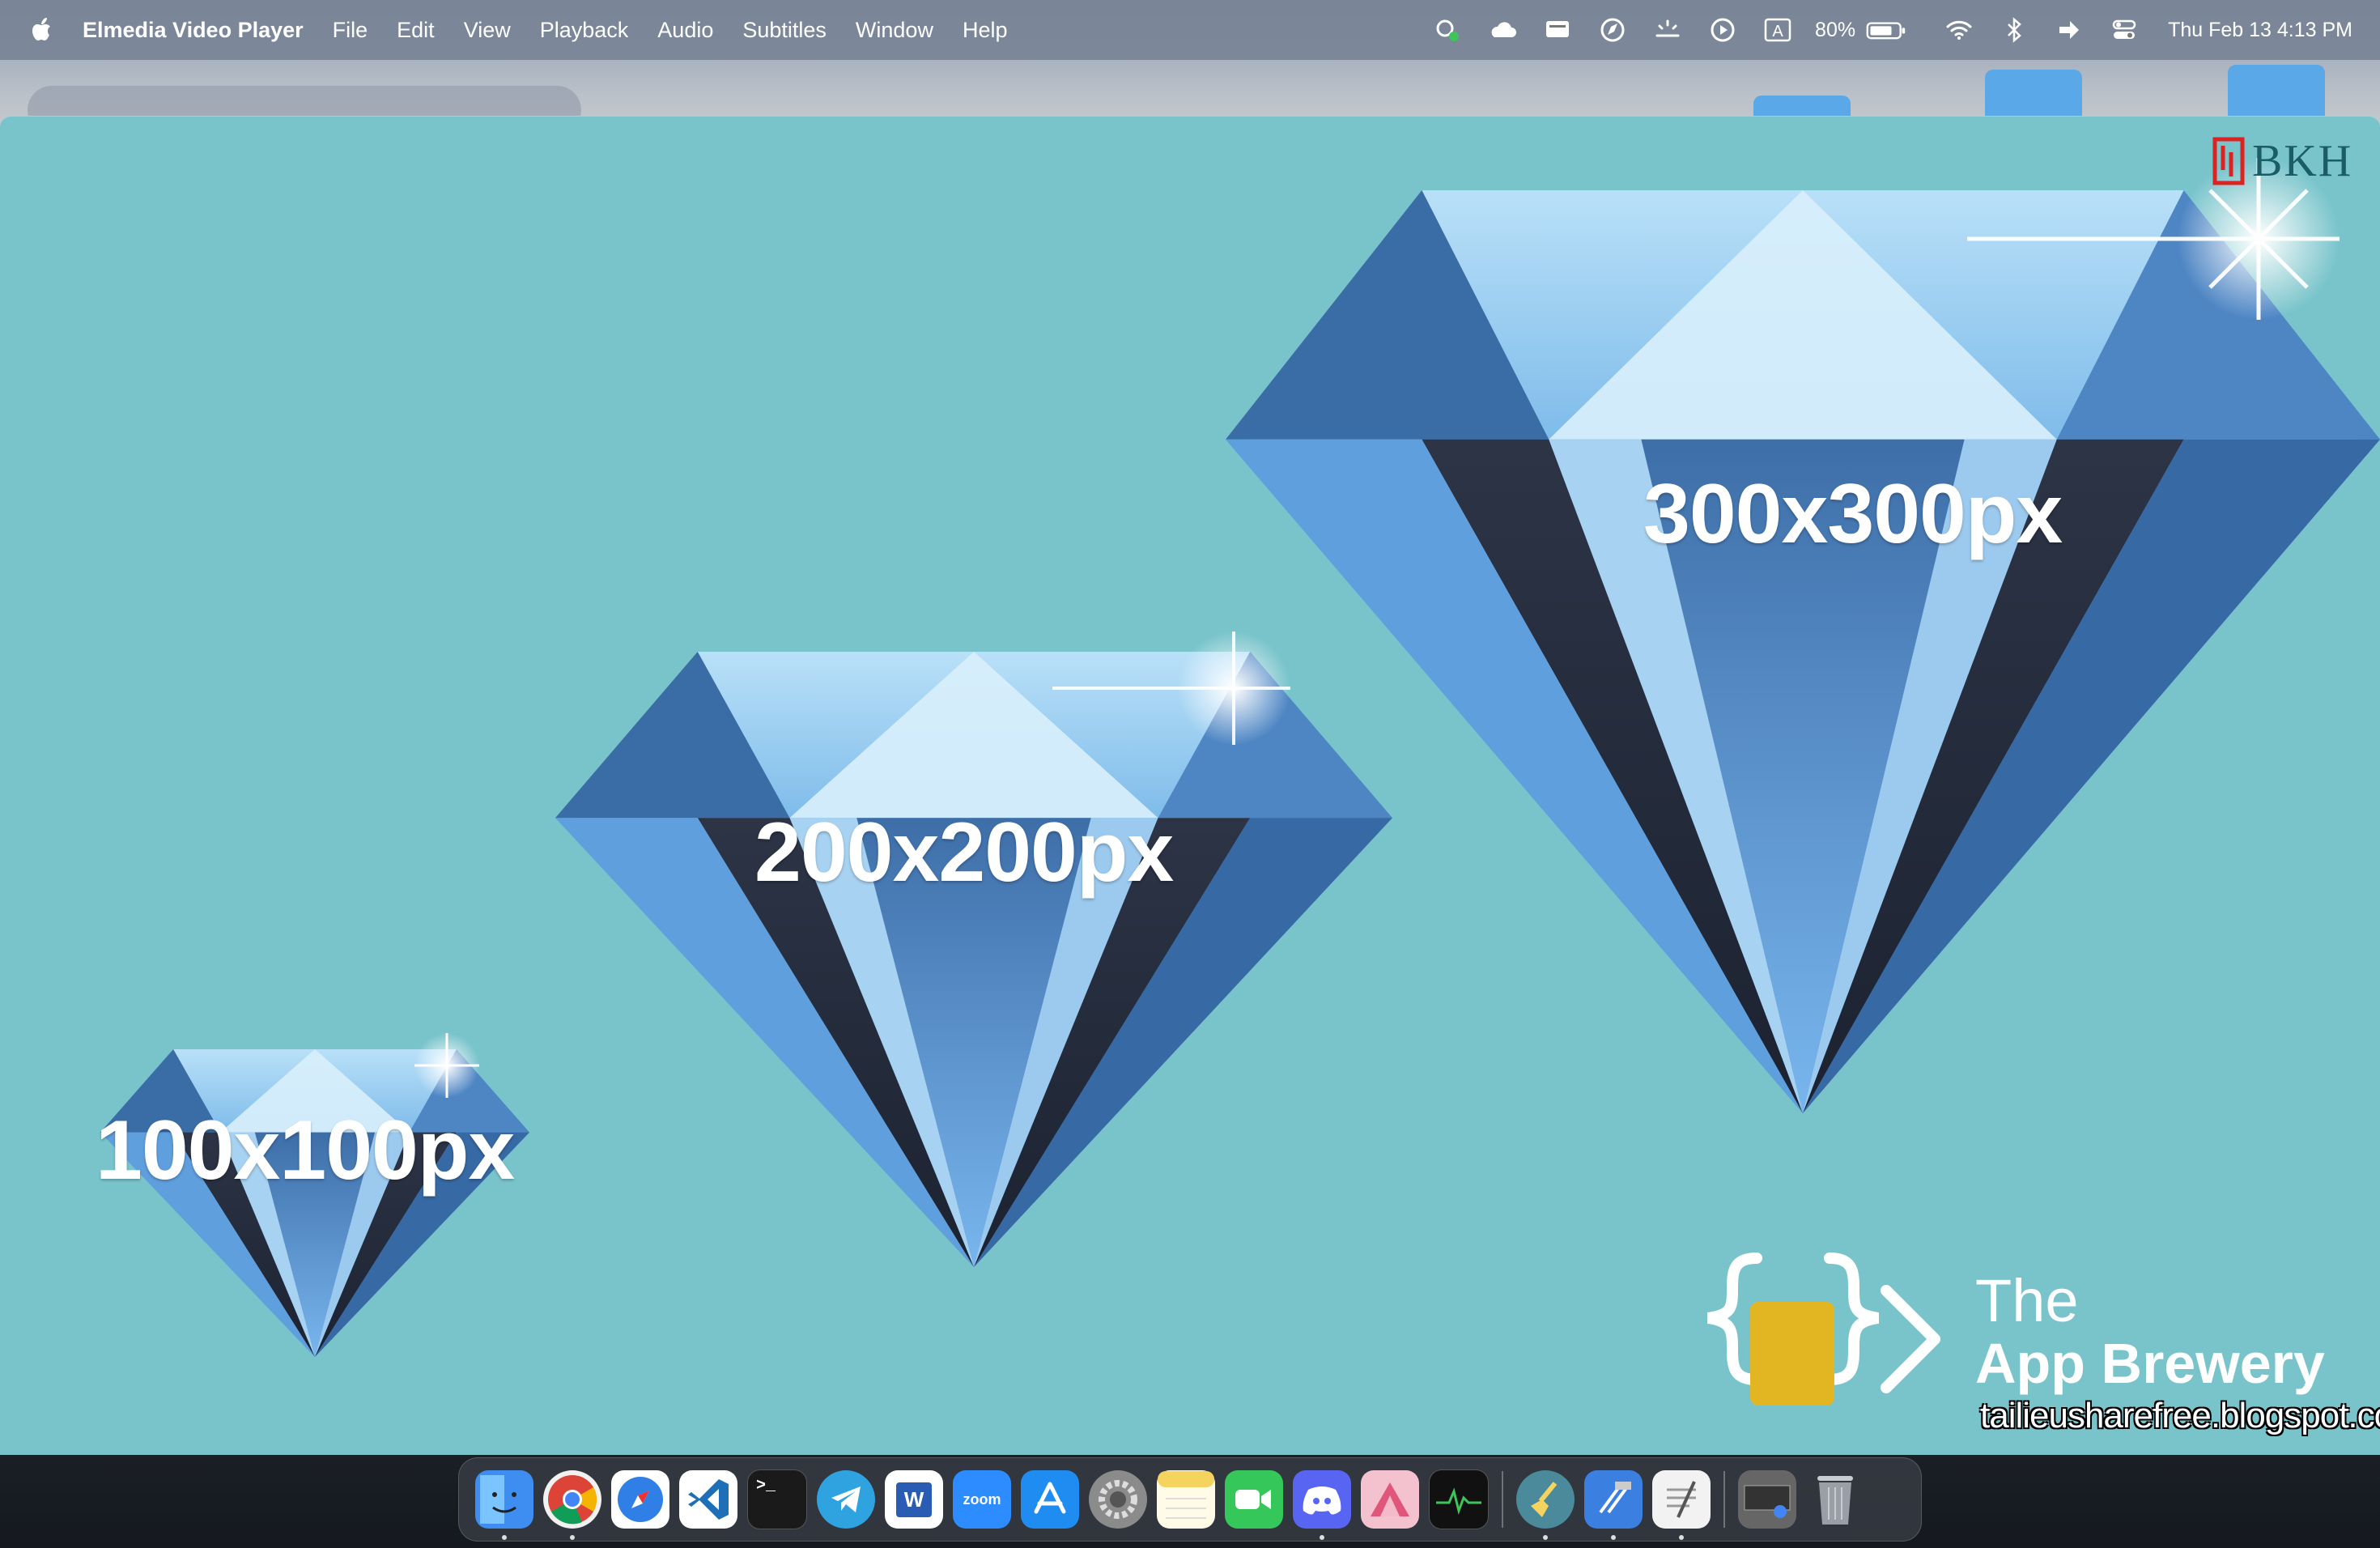 The image size is (2380, 1548). Describe the element at coordinates (784, 31) in the screenshot. I see `menu-subtitles: Subtitles` at that location.